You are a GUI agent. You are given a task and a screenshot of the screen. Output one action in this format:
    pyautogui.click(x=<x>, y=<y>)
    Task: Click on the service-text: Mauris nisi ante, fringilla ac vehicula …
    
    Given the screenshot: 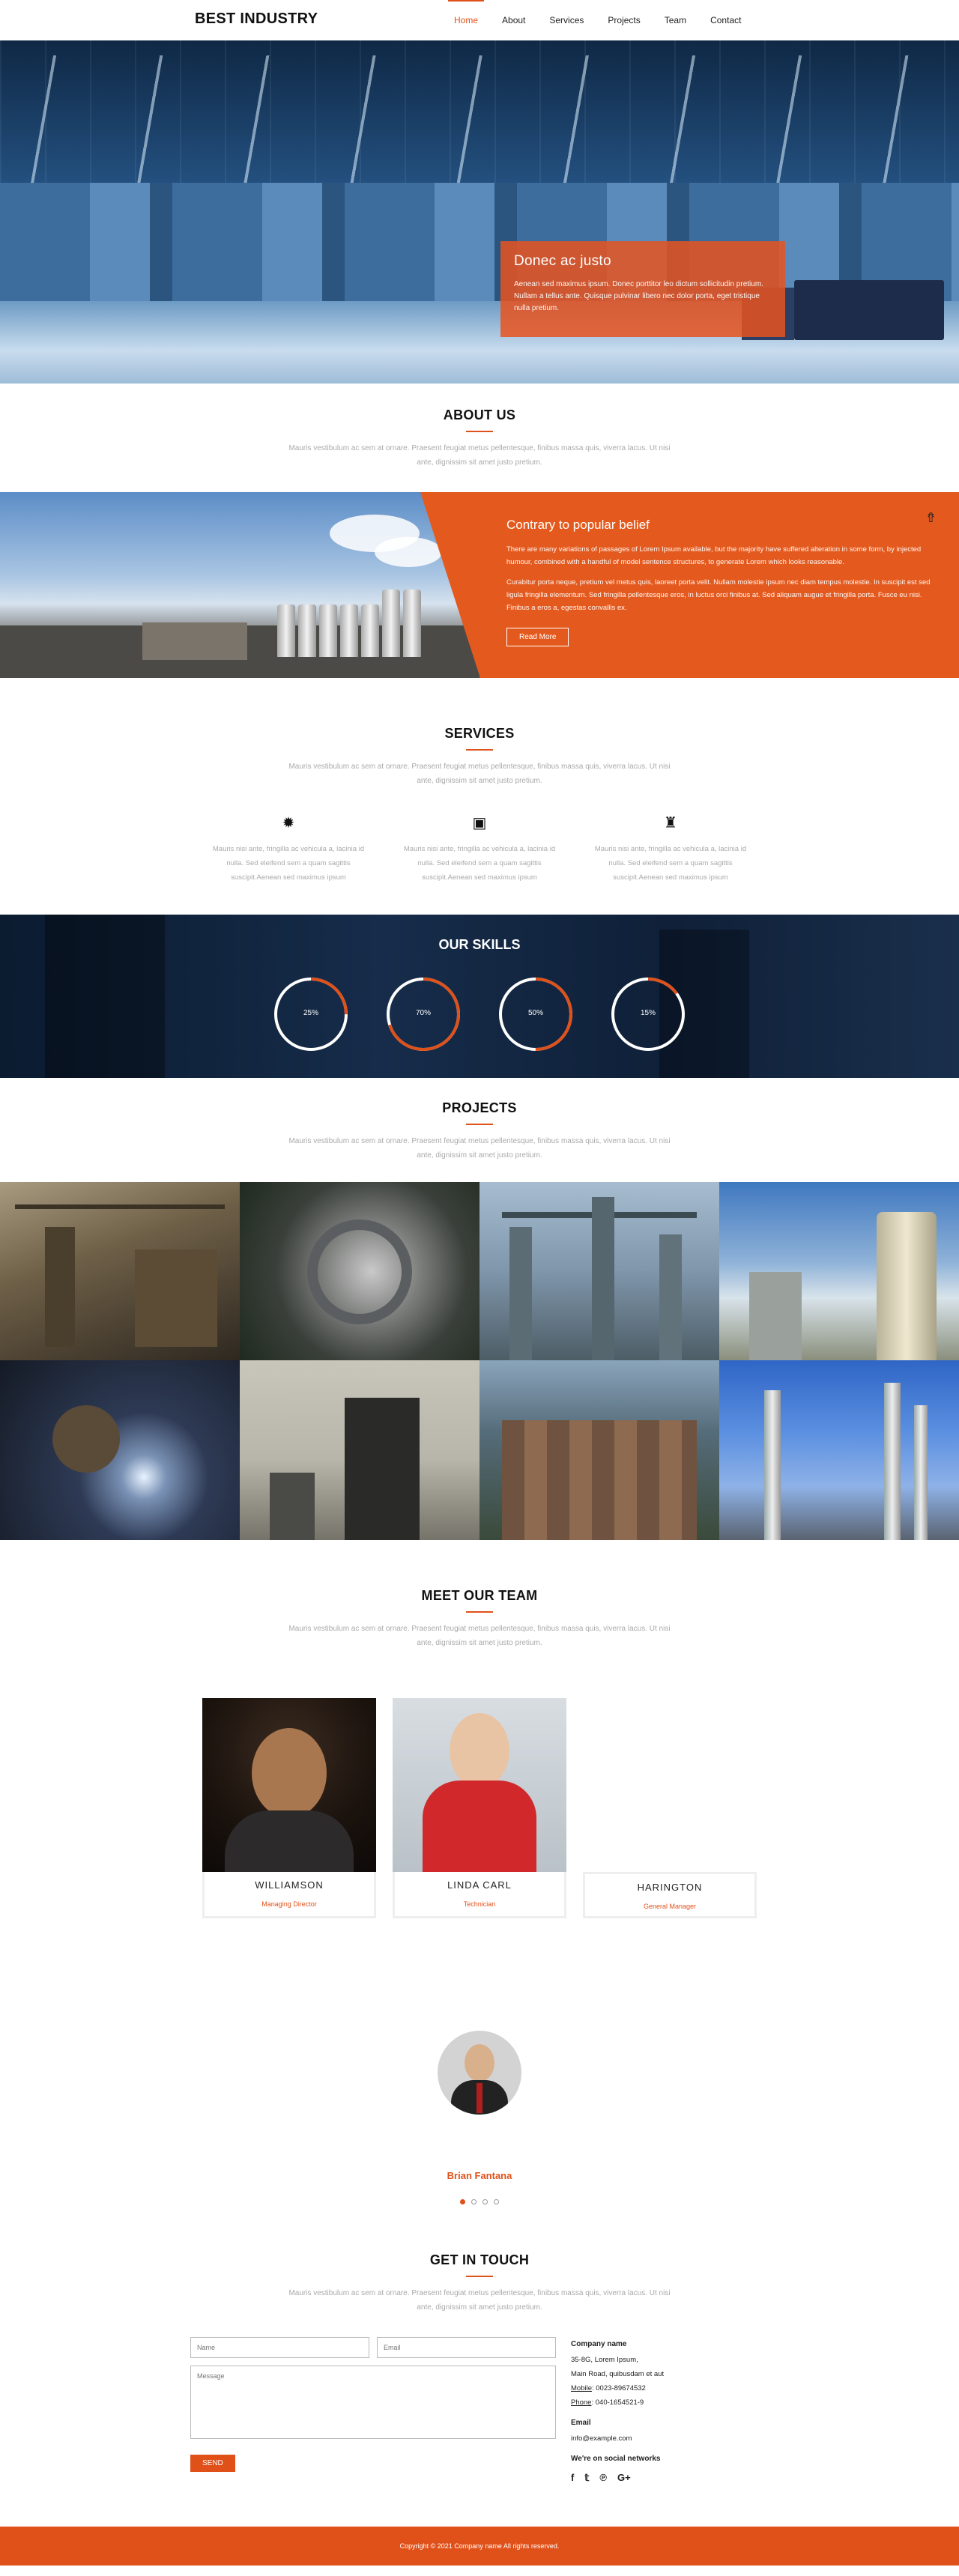 What is the action you would take?
    pyautogui.click(x=479, y=864)
    